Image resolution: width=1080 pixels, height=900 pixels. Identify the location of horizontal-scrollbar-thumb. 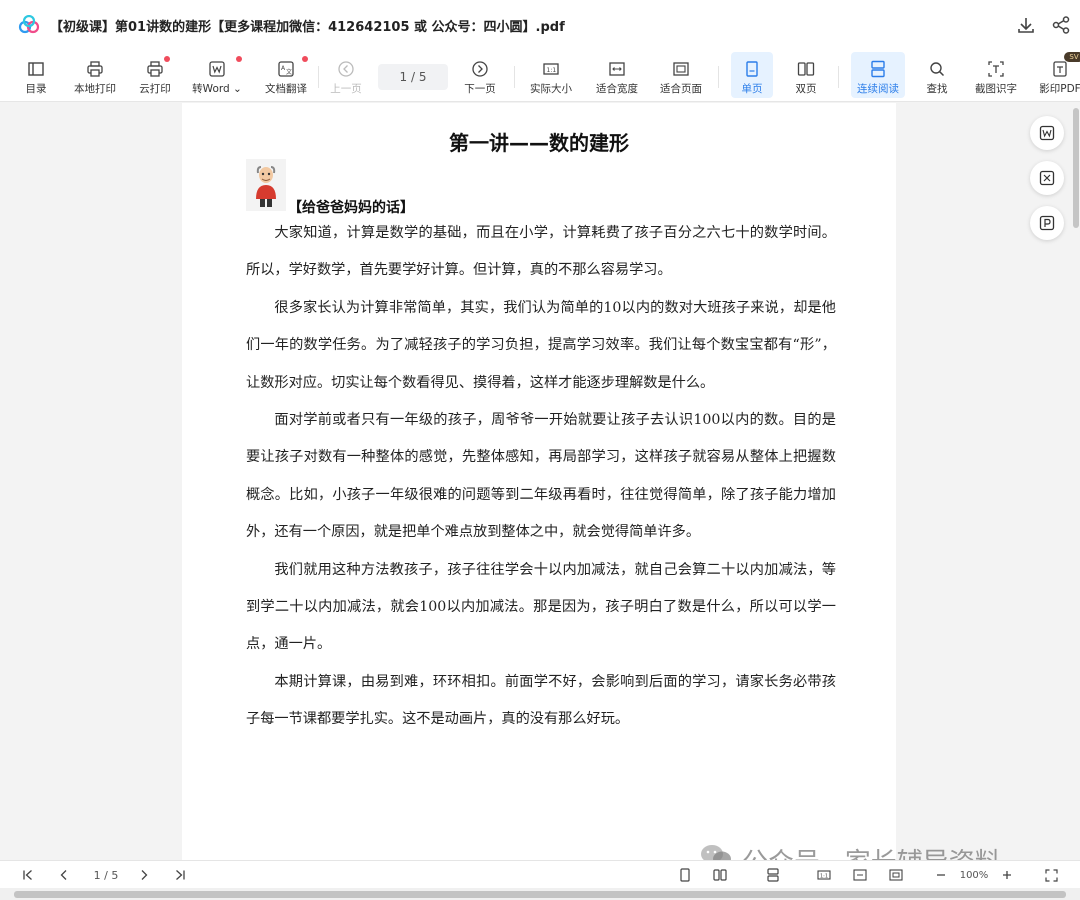
(540, 894).